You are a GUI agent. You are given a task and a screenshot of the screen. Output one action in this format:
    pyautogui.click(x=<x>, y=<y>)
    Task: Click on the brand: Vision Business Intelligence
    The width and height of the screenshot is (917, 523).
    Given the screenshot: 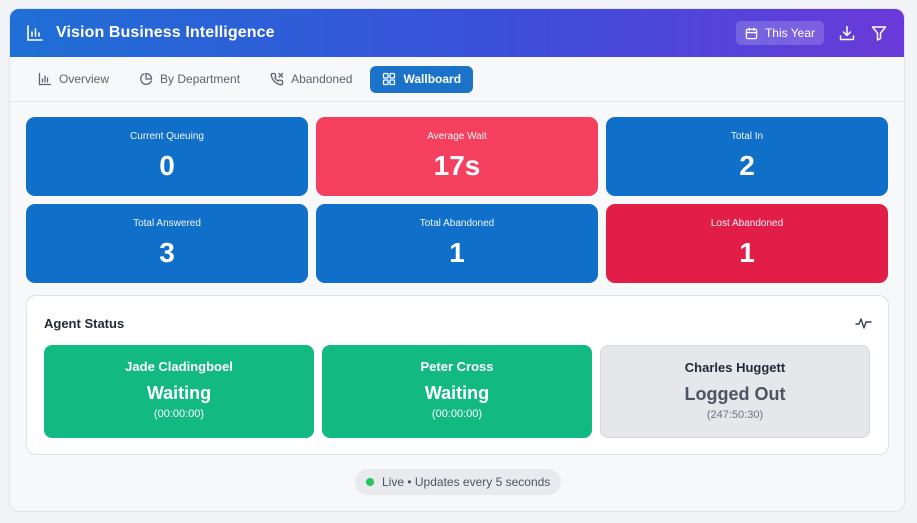 What is the action you would take?
    pyautogui.click(x=150, y=33)
    